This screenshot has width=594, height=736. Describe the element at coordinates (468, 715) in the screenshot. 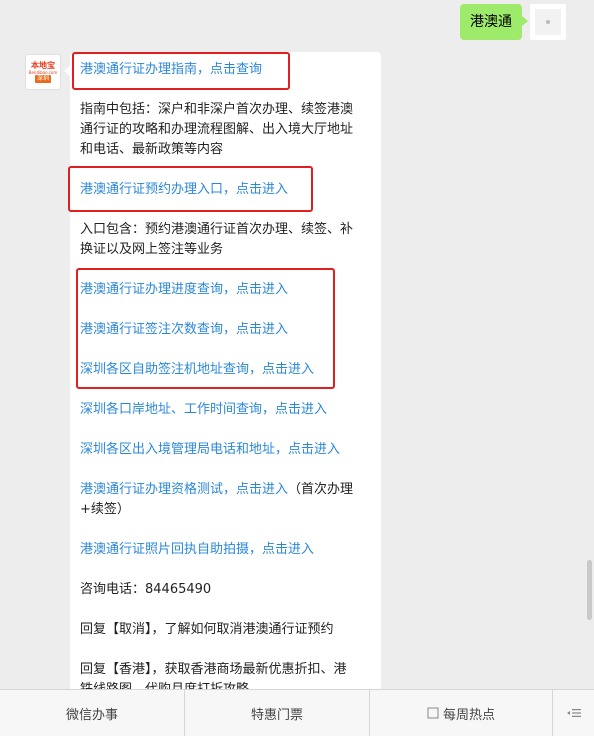

I see `menu-item-label: 每周热点` at that location.